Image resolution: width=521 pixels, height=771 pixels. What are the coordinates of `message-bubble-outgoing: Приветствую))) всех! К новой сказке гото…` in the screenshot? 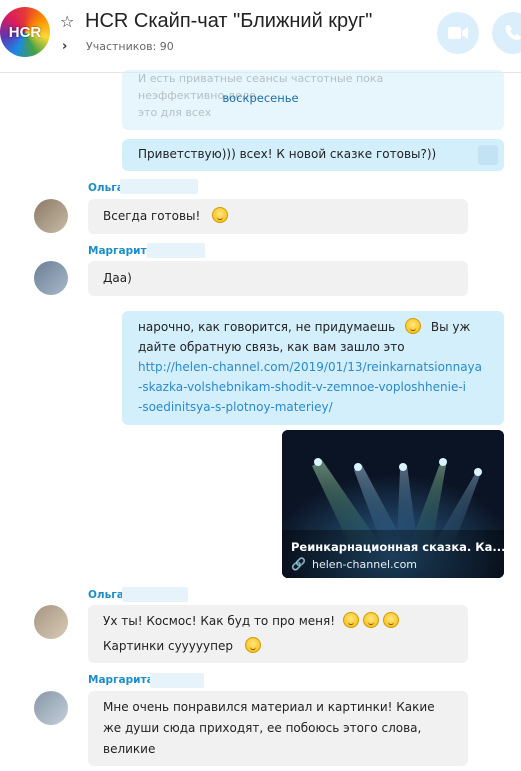 It's located at (313, 155).